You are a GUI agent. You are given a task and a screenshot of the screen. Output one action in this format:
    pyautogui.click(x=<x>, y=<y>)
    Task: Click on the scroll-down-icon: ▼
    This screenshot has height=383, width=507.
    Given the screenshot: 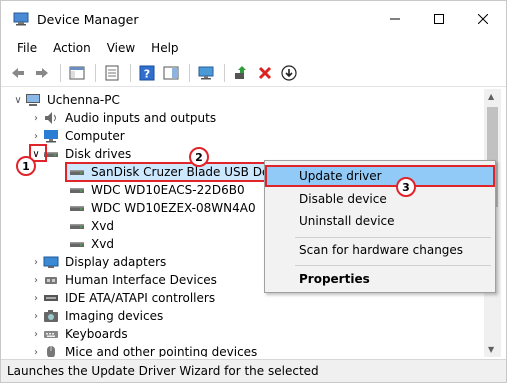 What is the action you would take?
    pyautogui.click(x=491, y=349)
    